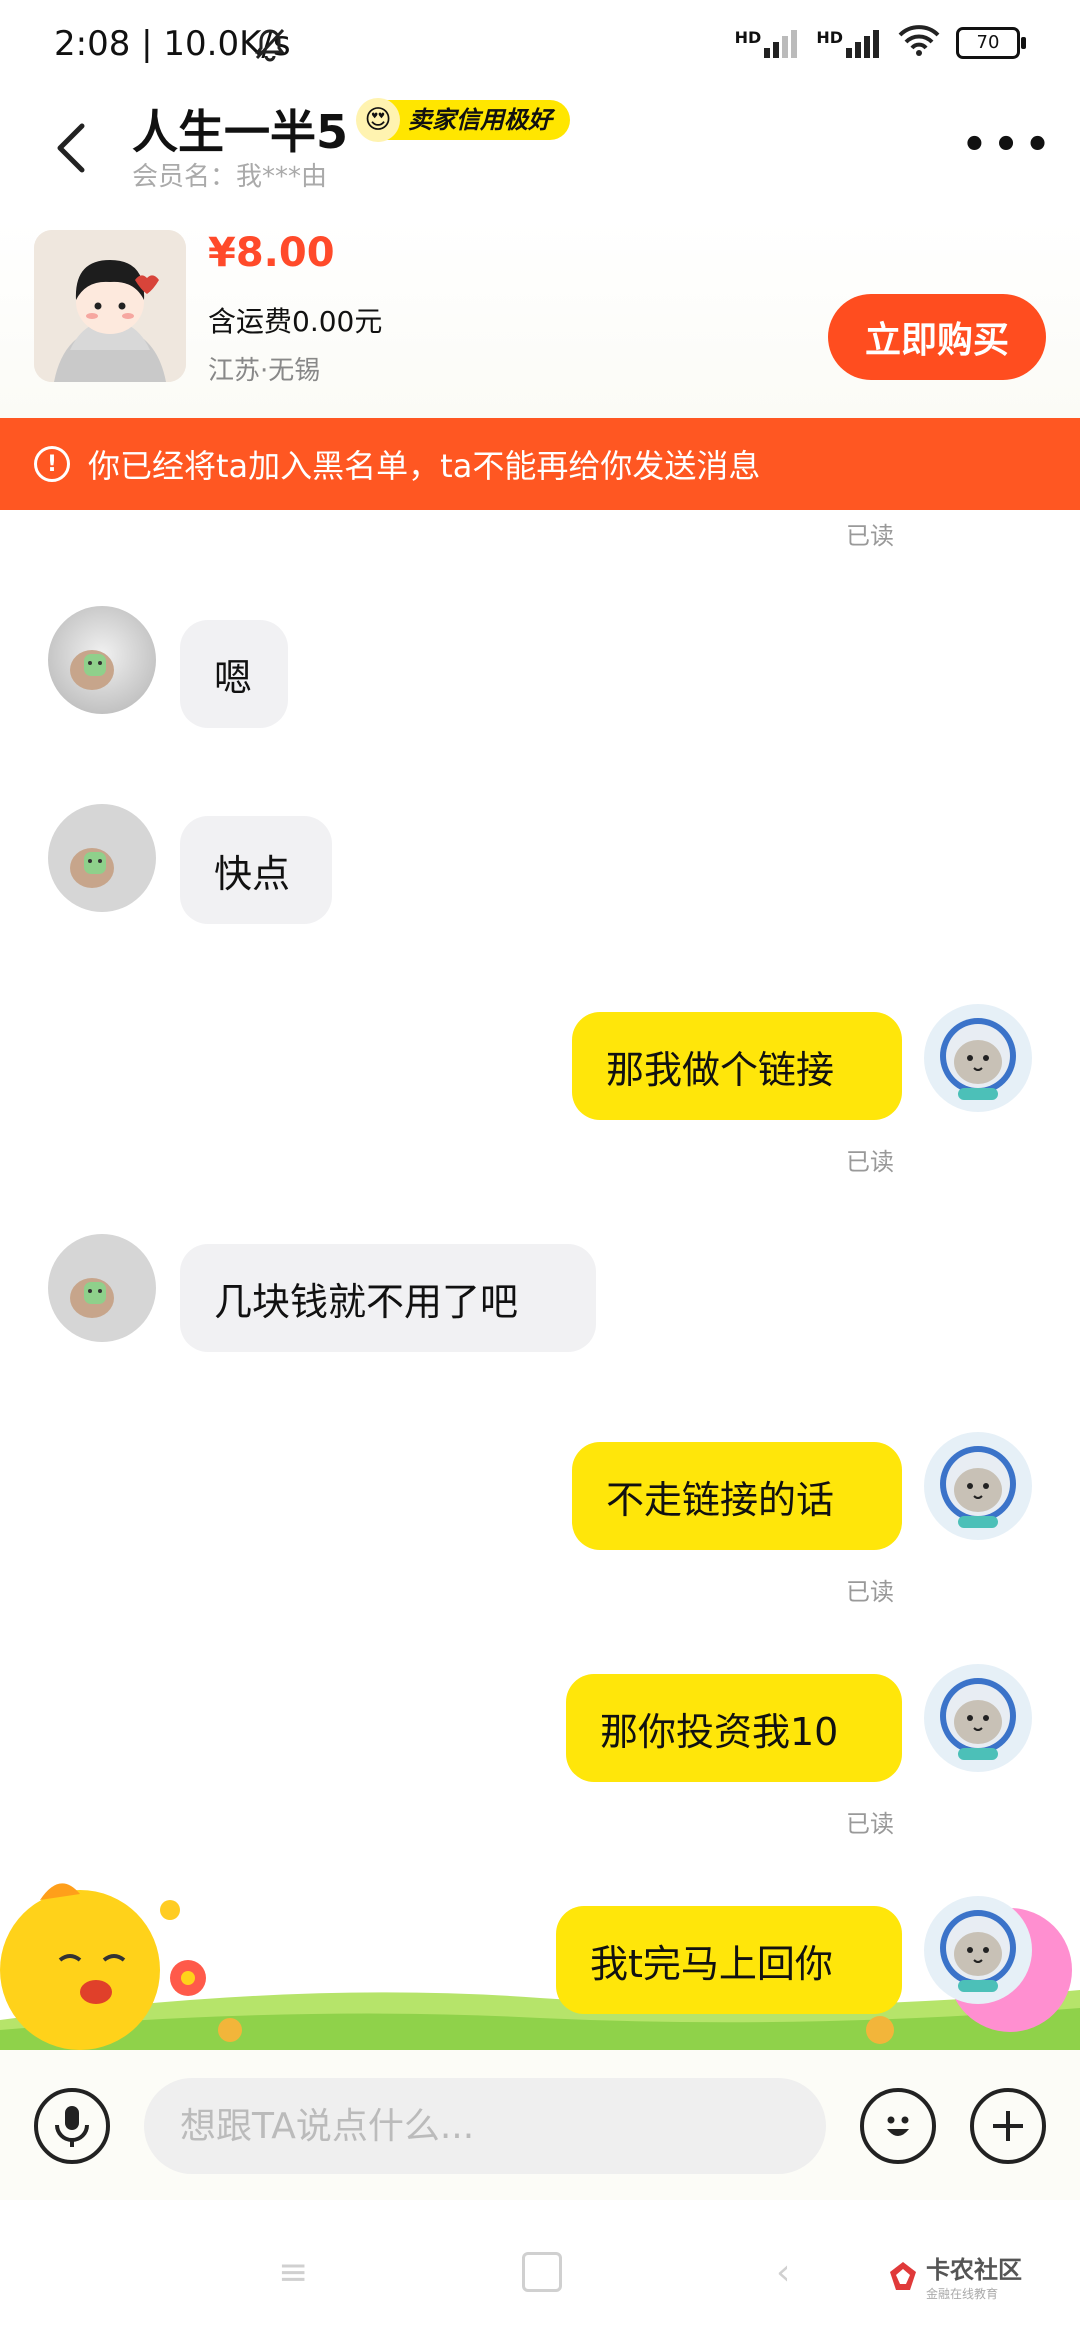 This screenshot has height=2340, width=1080. I want to click on message-bubble-self: 那你投资我10, so click(734, 1728).